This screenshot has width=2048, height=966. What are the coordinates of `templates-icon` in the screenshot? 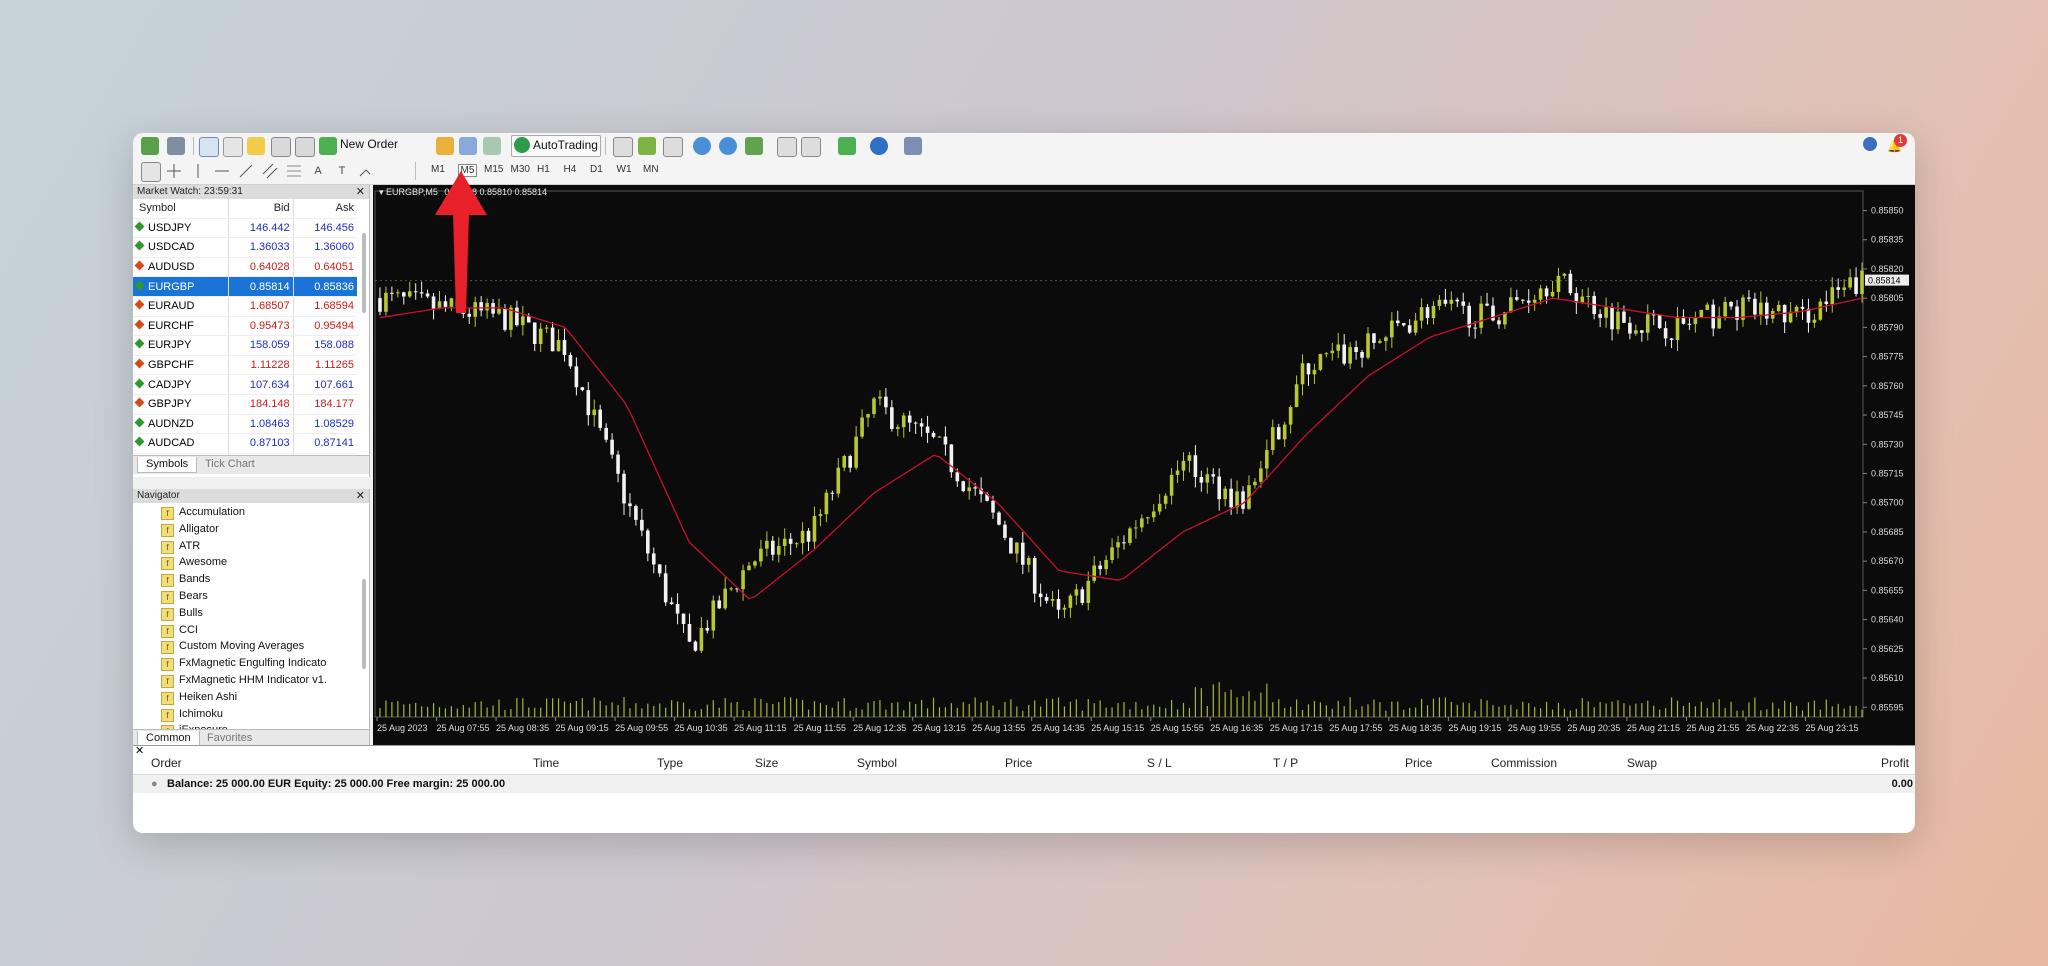 It's located at (913, 146).